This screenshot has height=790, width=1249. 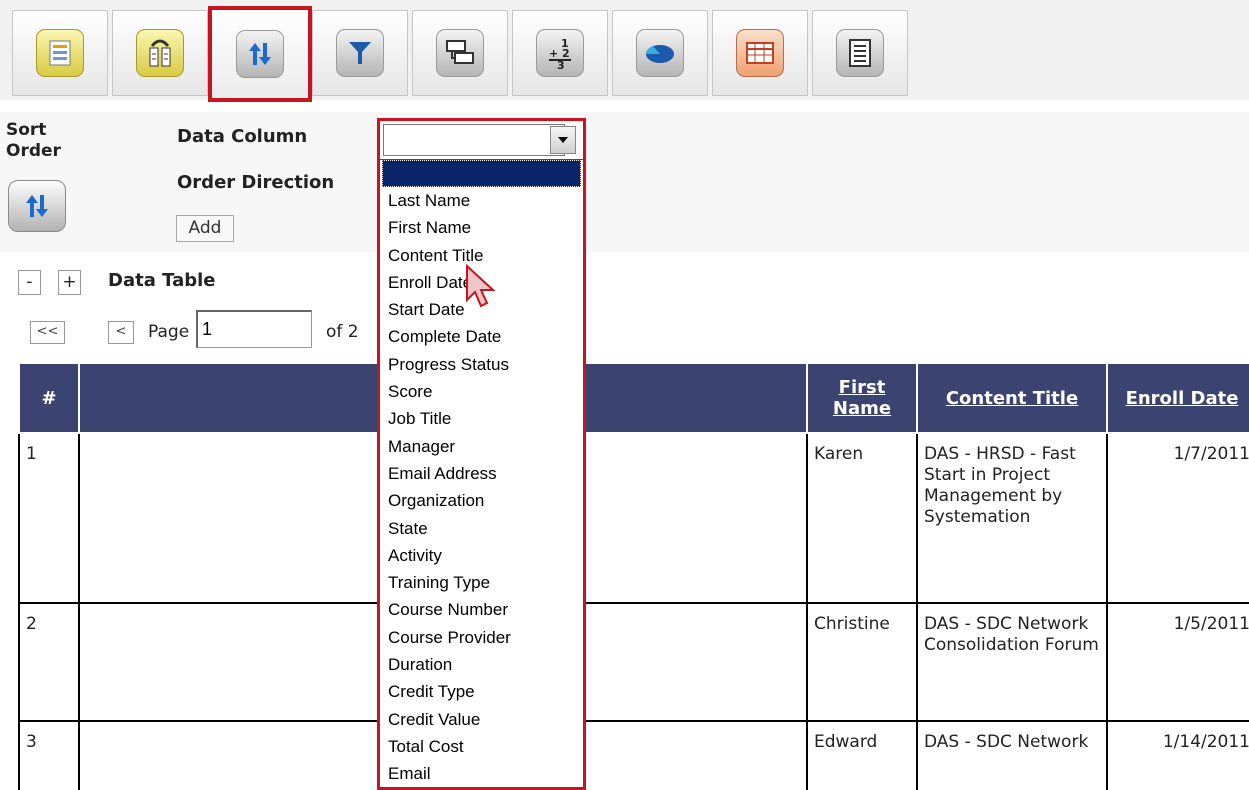 I want to click on dropdown-option: Job Title, so click(x=481, y=418).